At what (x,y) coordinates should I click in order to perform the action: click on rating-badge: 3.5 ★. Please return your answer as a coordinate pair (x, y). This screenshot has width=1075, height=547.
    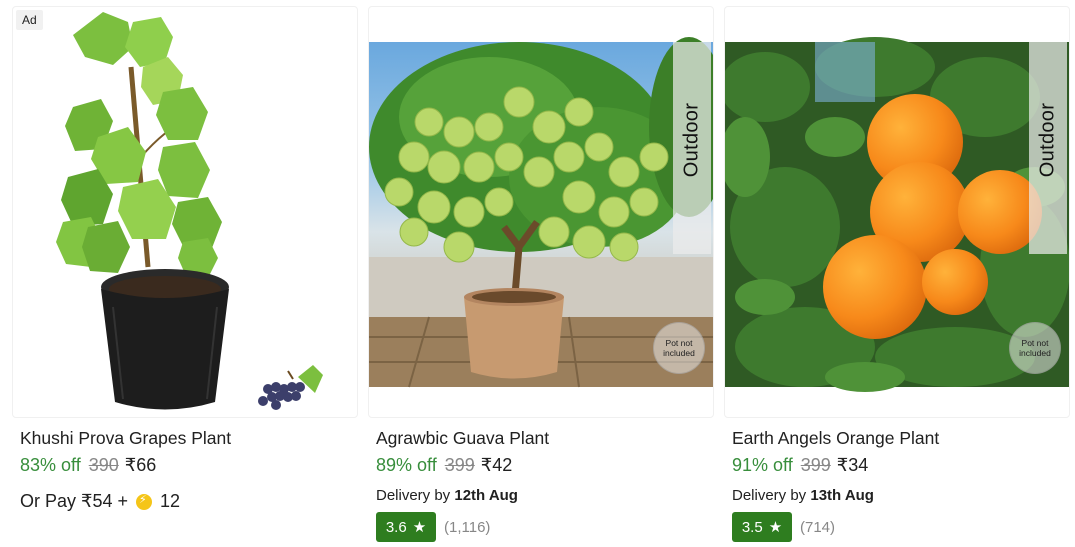
    Looking at the image, I should click on (762, 527).